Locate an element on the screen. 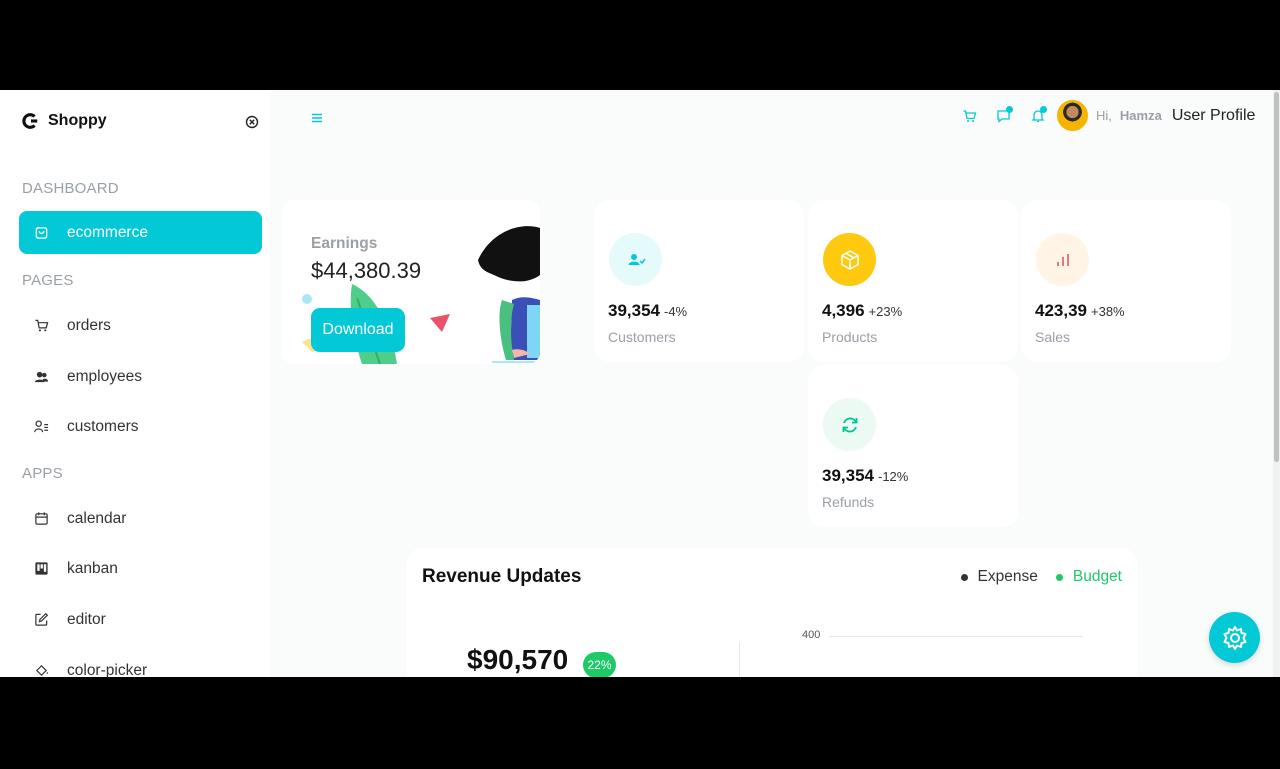 This screenshot has width=1280, height=769. stat-label: Products is located at coordinates (850, 337).